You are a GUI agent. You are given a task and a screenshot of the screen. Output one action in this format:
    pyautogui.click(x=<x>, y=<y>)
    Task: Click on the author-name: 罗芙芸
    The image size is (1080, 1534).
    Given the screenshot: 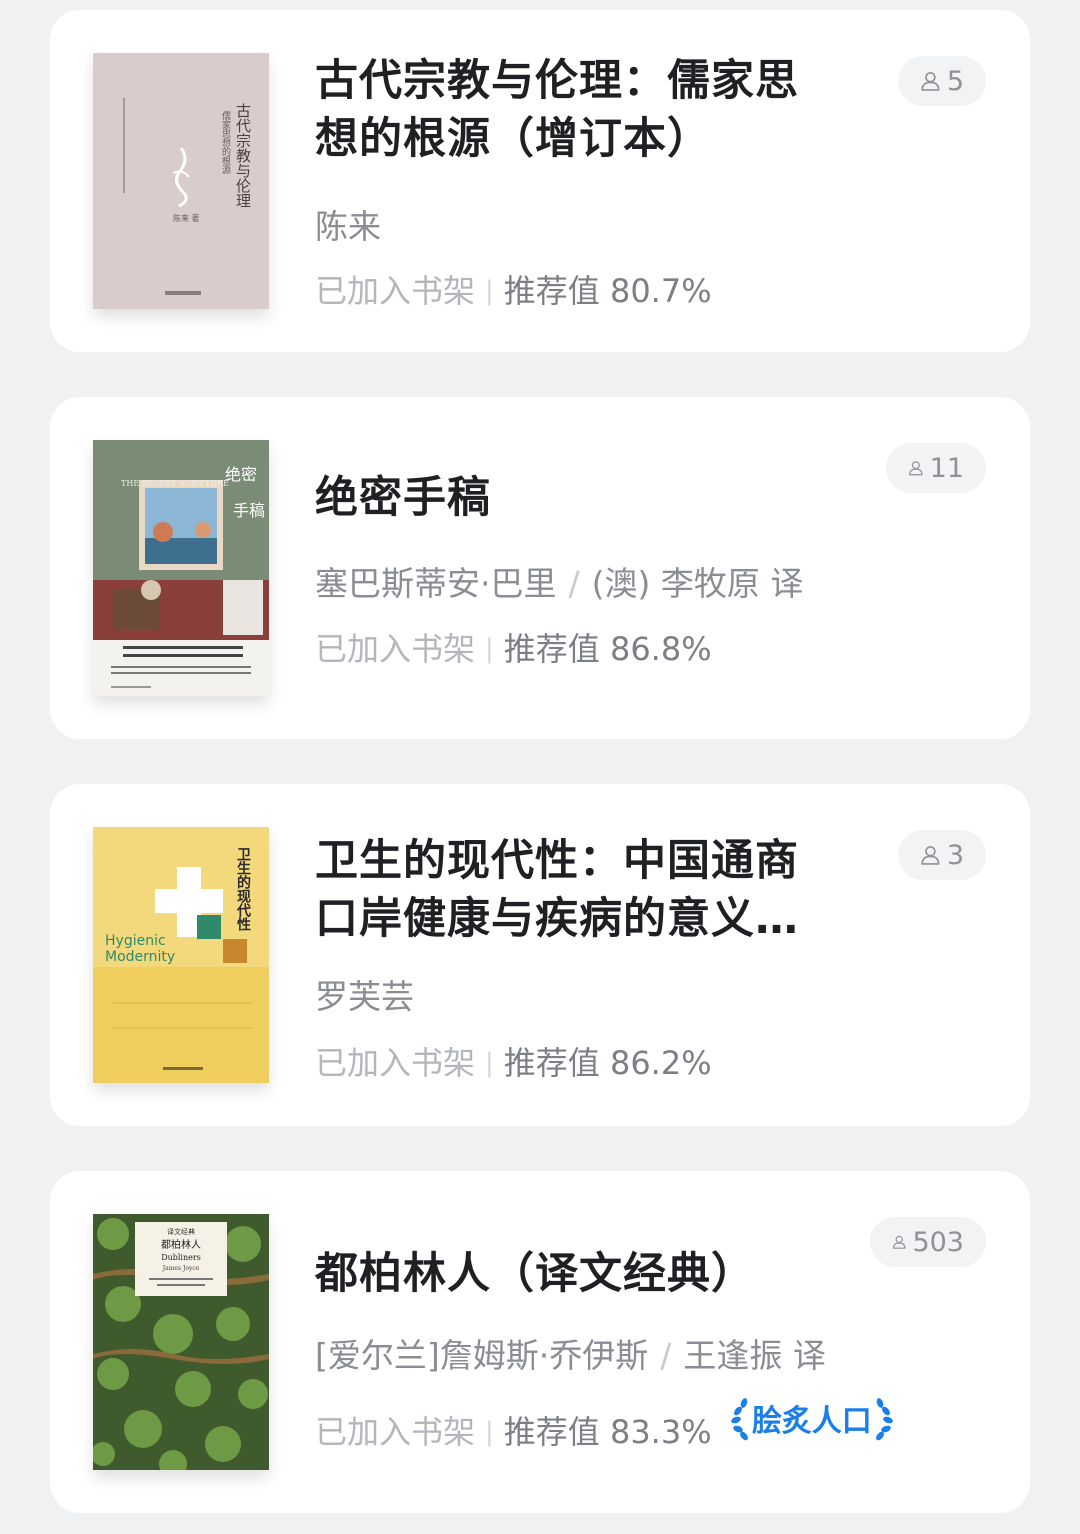 What is the action you would take?
    pyautogui.click(x=364, y=996)
    